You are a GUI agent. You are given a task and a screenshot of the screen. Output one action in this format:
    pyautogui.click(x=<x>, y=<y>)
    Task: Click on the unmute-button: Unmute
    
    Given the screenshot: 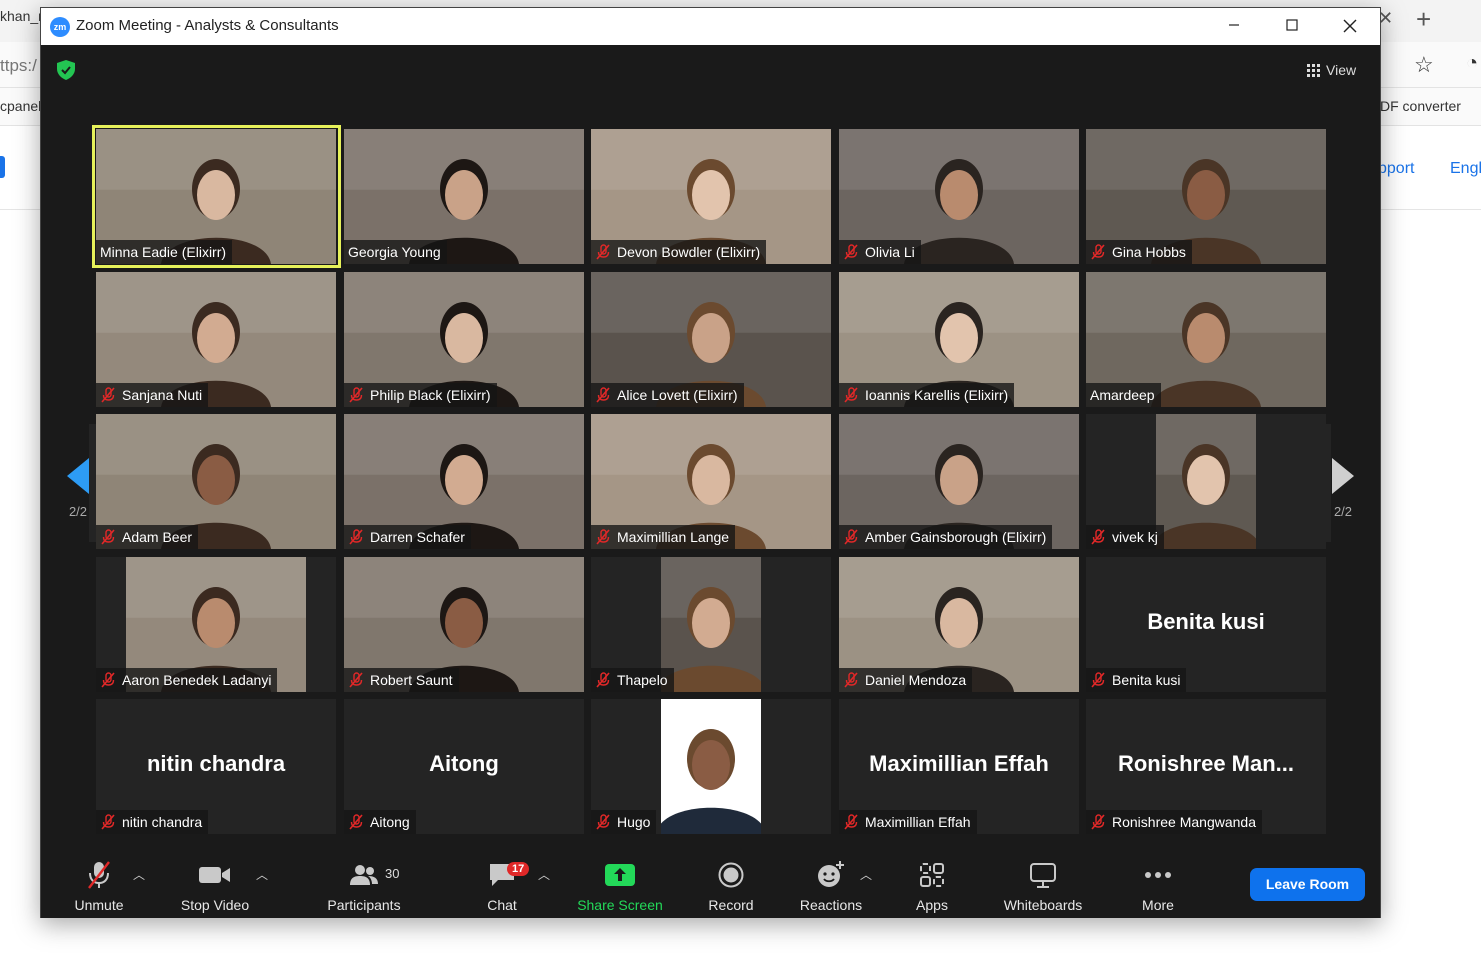 What is the action you would take?
    pyautogui.click(x=99, y=886)
    